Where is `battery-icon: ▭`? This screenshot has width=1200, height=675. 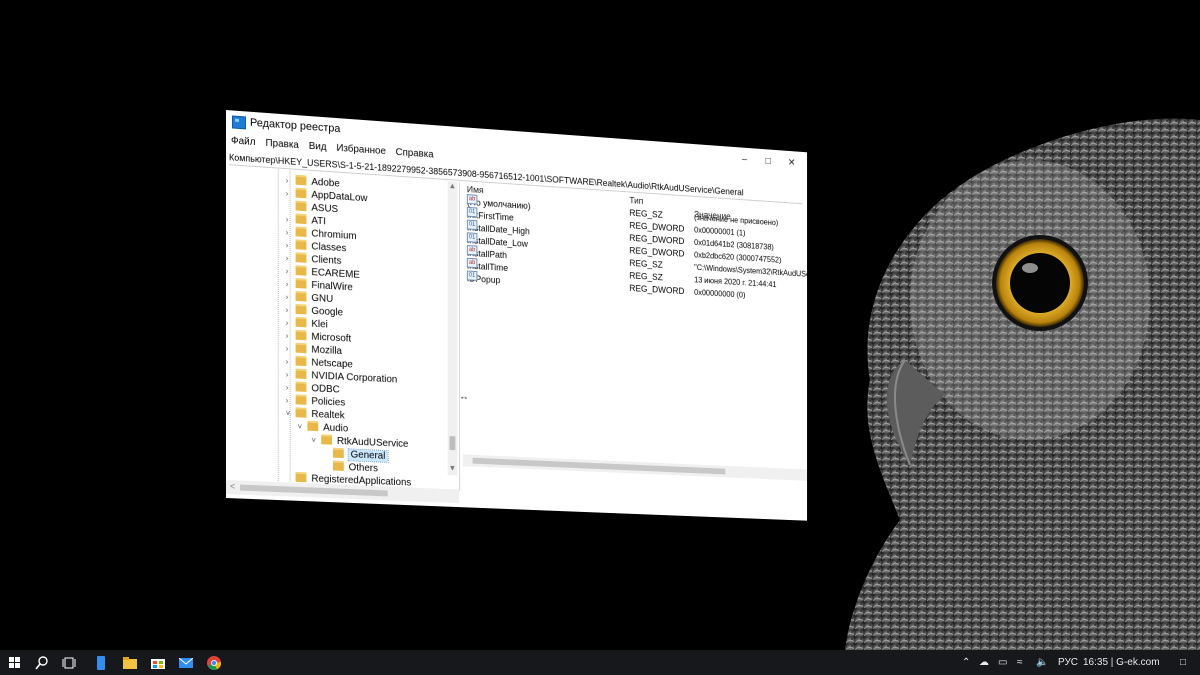 battery-icon: ▭ is located at coordinates (1002, 662).